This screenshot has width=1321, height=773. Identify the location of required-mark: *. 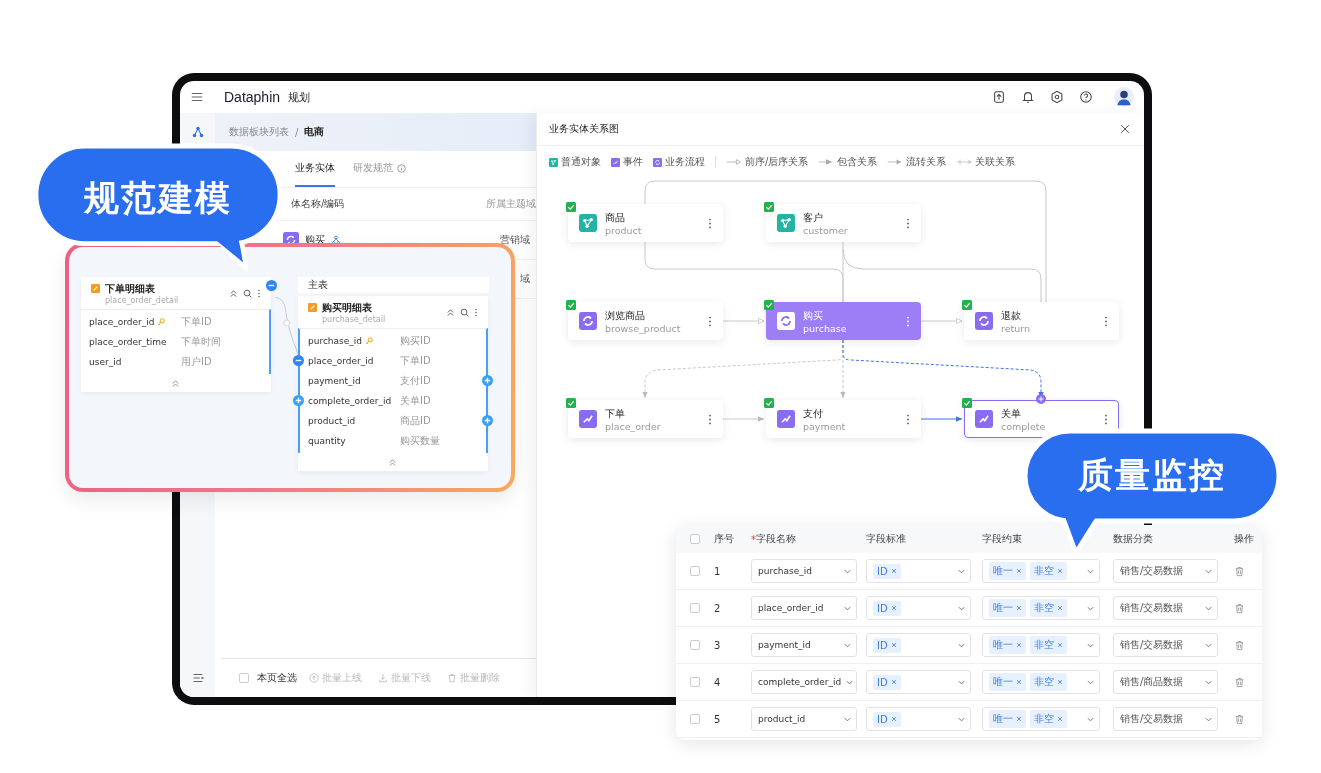
(753, 539).